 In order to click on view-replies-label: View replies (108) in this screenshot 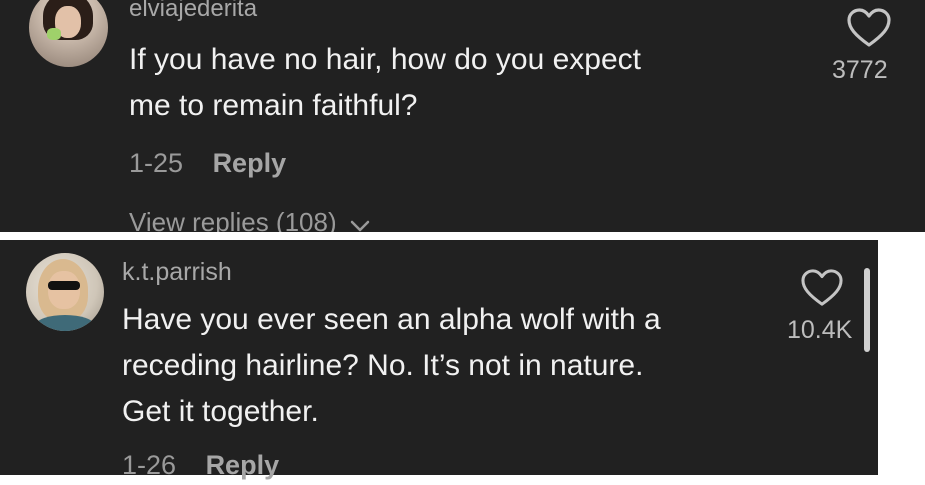, I will do `click(233, 219)`.